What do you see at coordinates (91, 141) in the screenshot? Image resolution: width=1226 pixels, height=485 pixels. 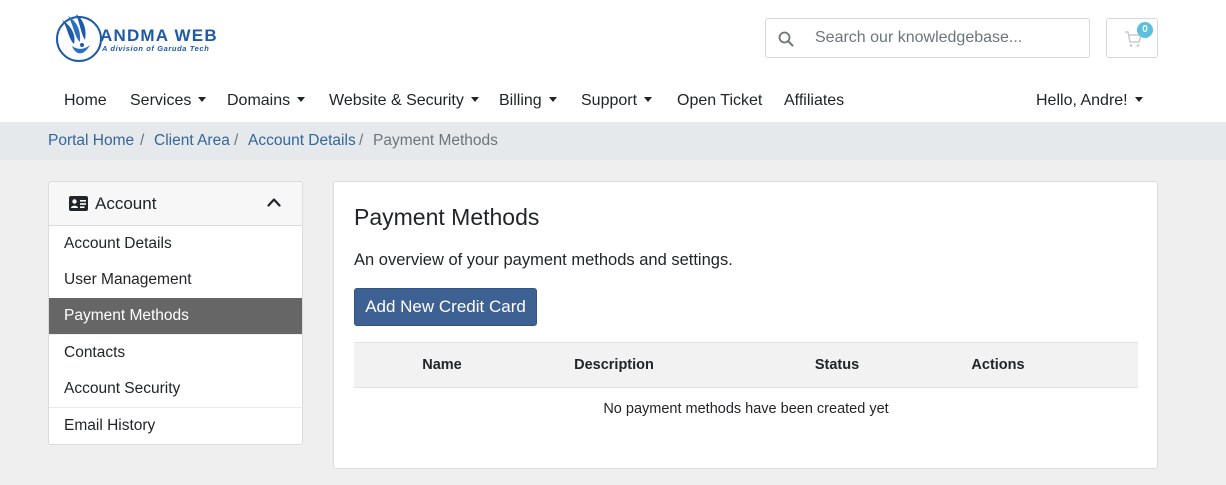 I see `breadcrumb-portal-home: Portal Home` at bounding box center [91, 141].